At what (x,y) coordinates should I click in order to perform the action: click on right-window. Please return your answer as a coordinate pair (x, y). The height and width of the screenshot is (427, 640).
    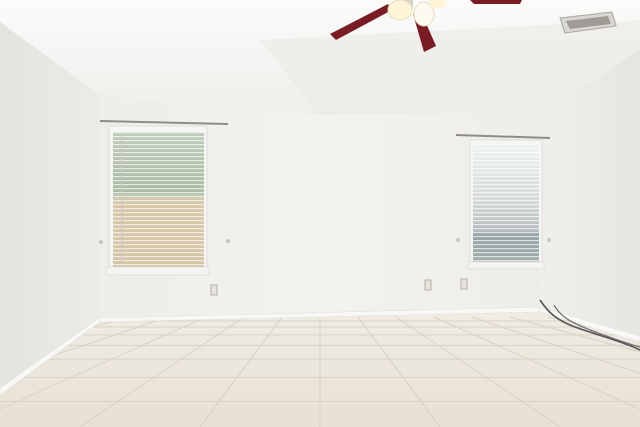
    Looking at the image, I should click on (503, 202).